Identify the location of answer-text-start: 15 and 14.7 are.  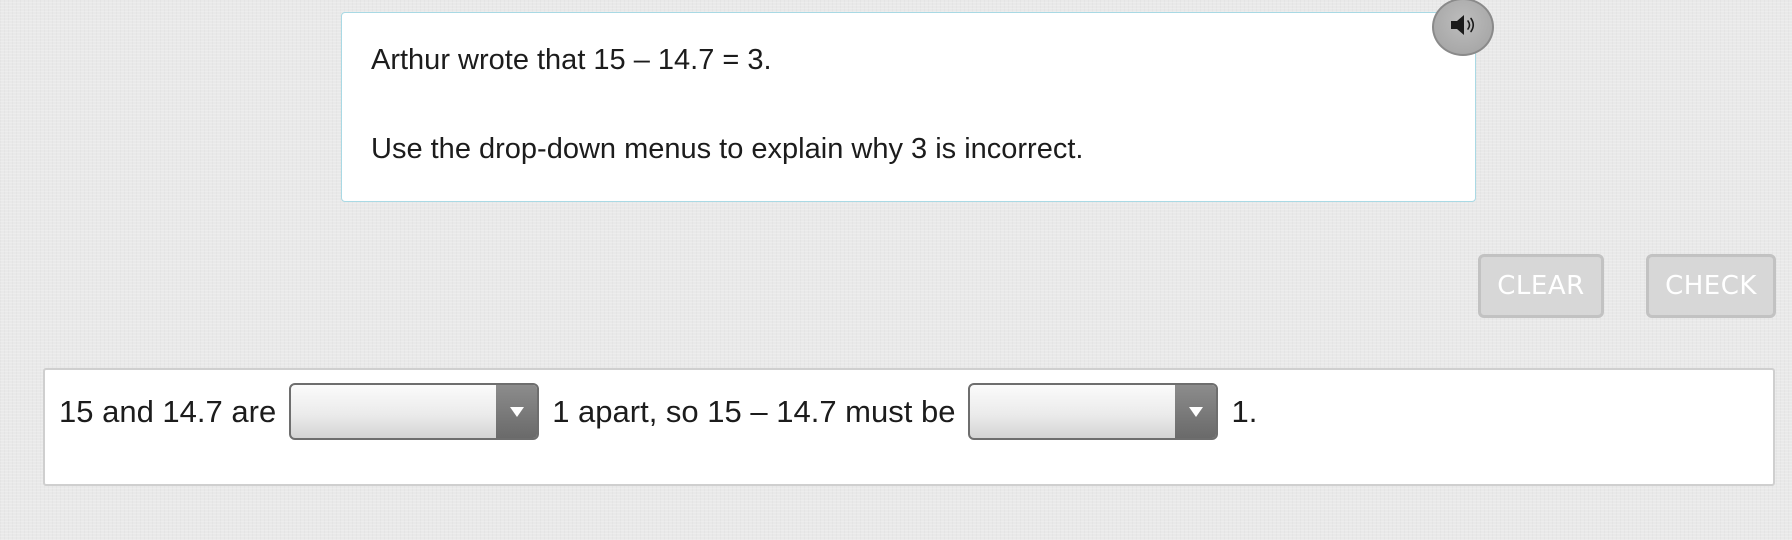
(168, 411).